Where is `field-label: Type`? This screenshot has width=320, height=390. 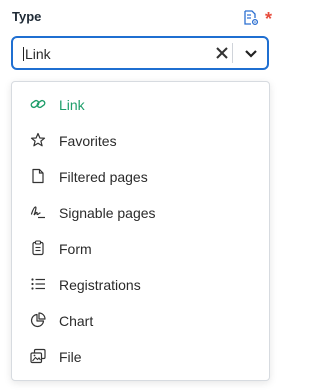 field-label: Type is located at coordinates (27, 16).